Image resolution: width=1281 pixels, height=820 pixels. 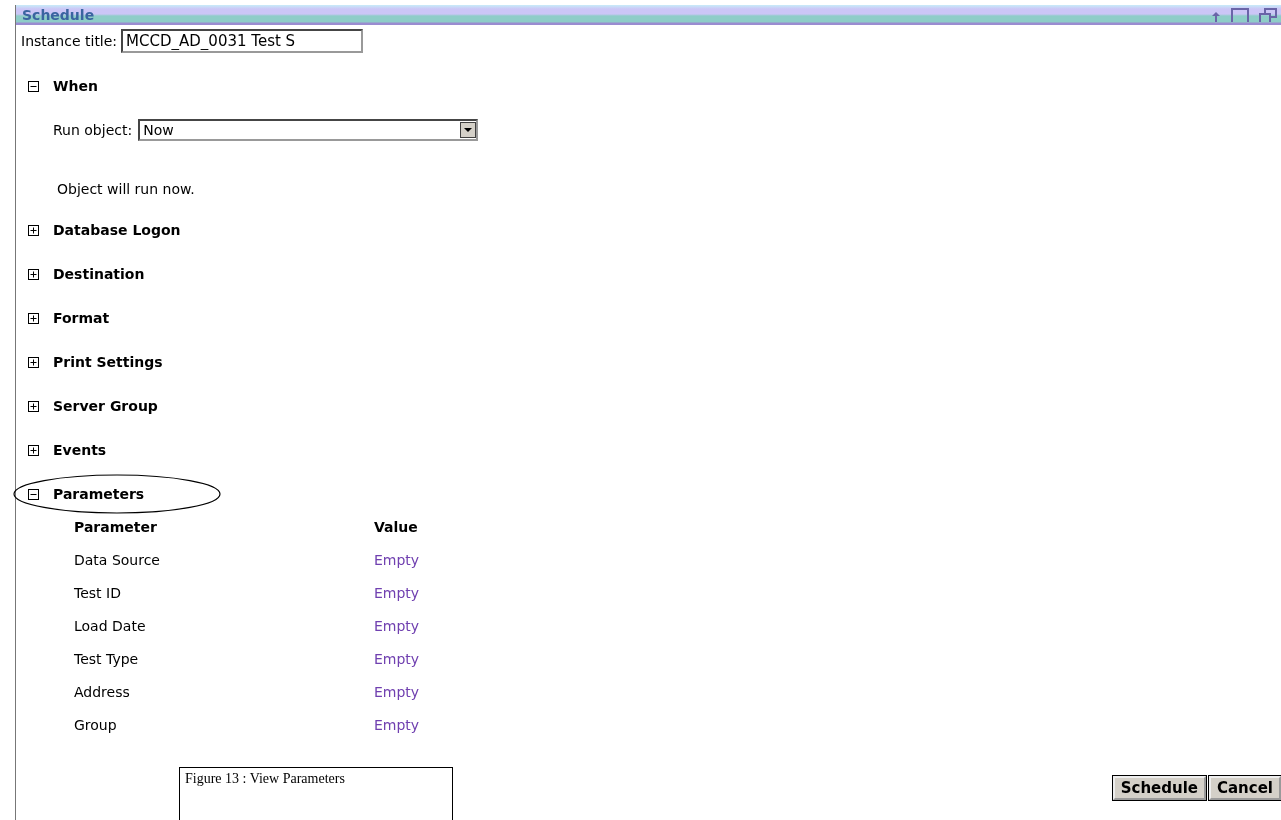 I want to click on section-title: Destination, so click(x=99, y=274).